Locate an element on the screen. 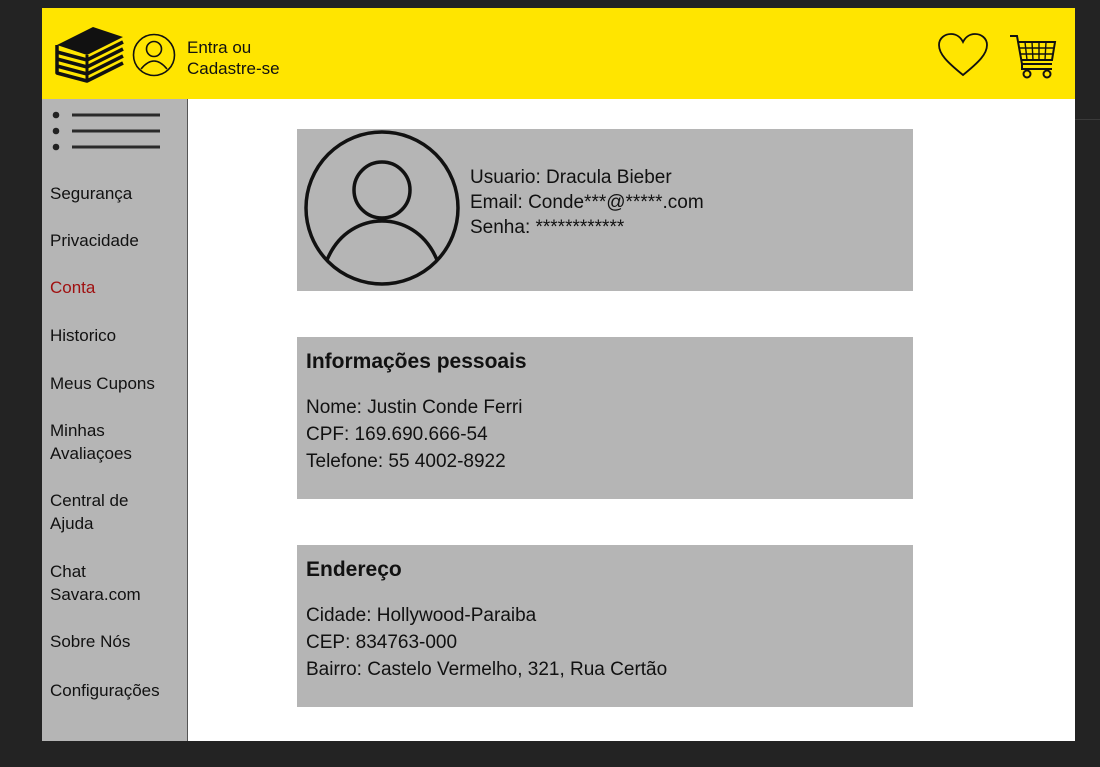  sidebar-item-sobre-nos: Sobre Nós is located at coordinates (90, 641).